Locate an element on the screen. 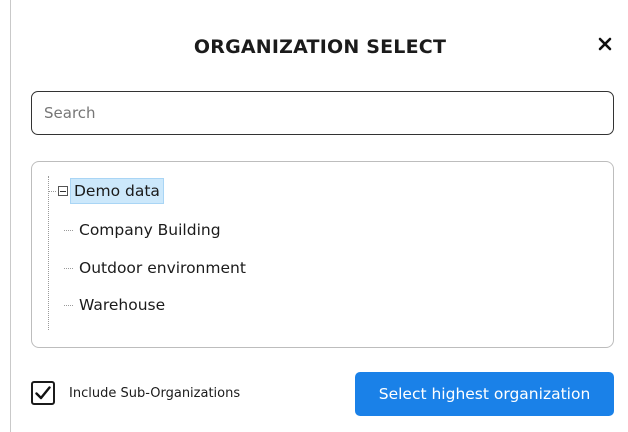 The width and height of the screenshot is (628, 432). tree-node-company-building: Company Building is located at coordinates (142, 230).